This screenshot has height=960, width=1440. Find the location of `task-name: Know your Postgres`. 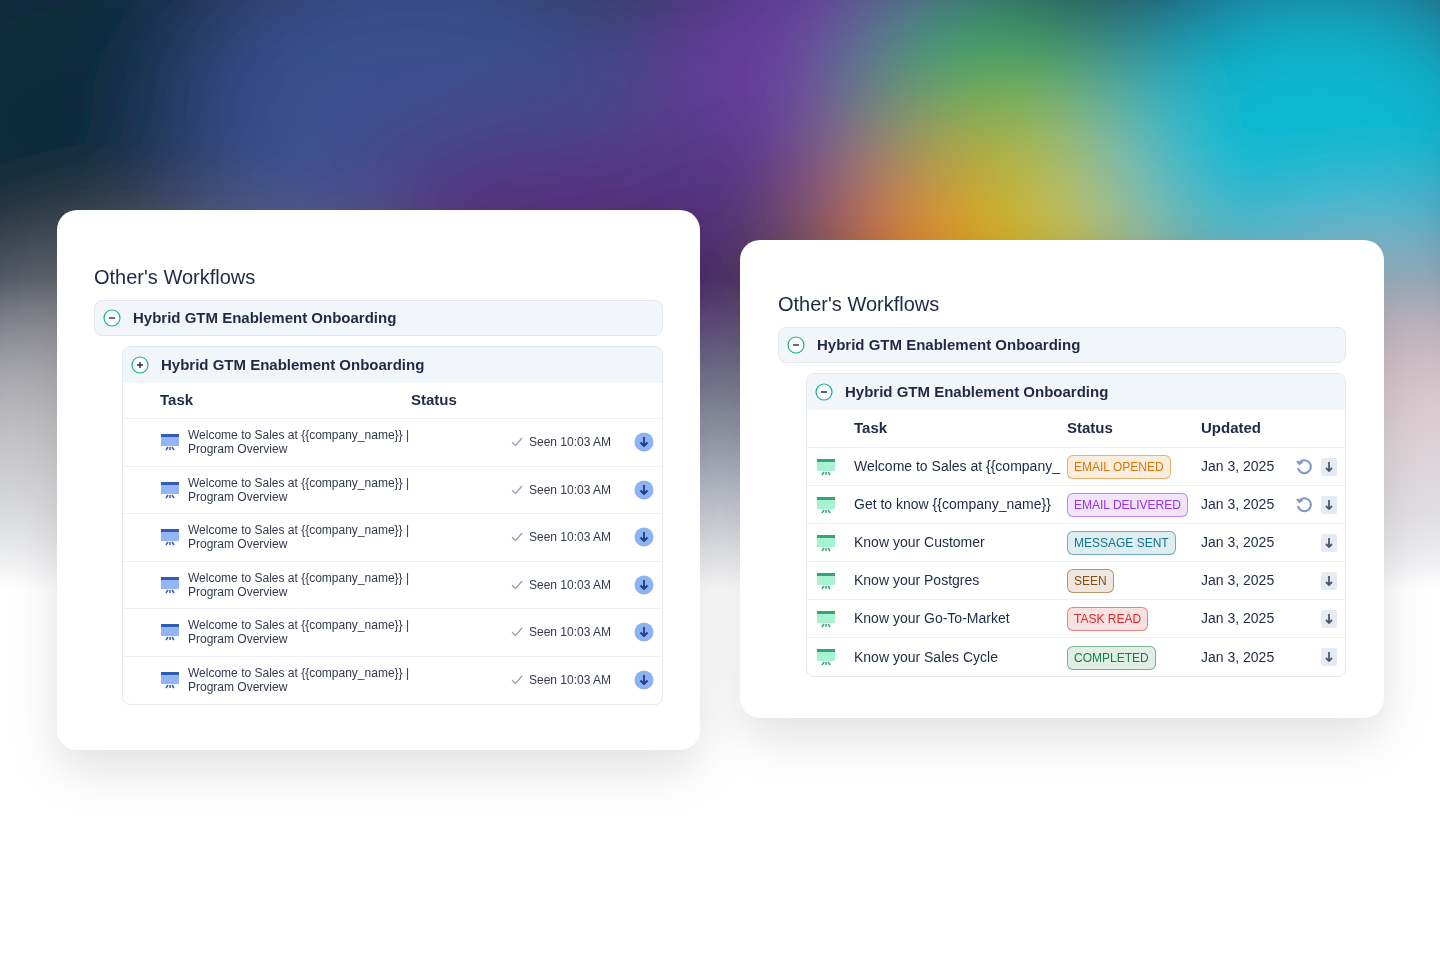

task-name: Know your Postgres is located at coordinates (917, 580).